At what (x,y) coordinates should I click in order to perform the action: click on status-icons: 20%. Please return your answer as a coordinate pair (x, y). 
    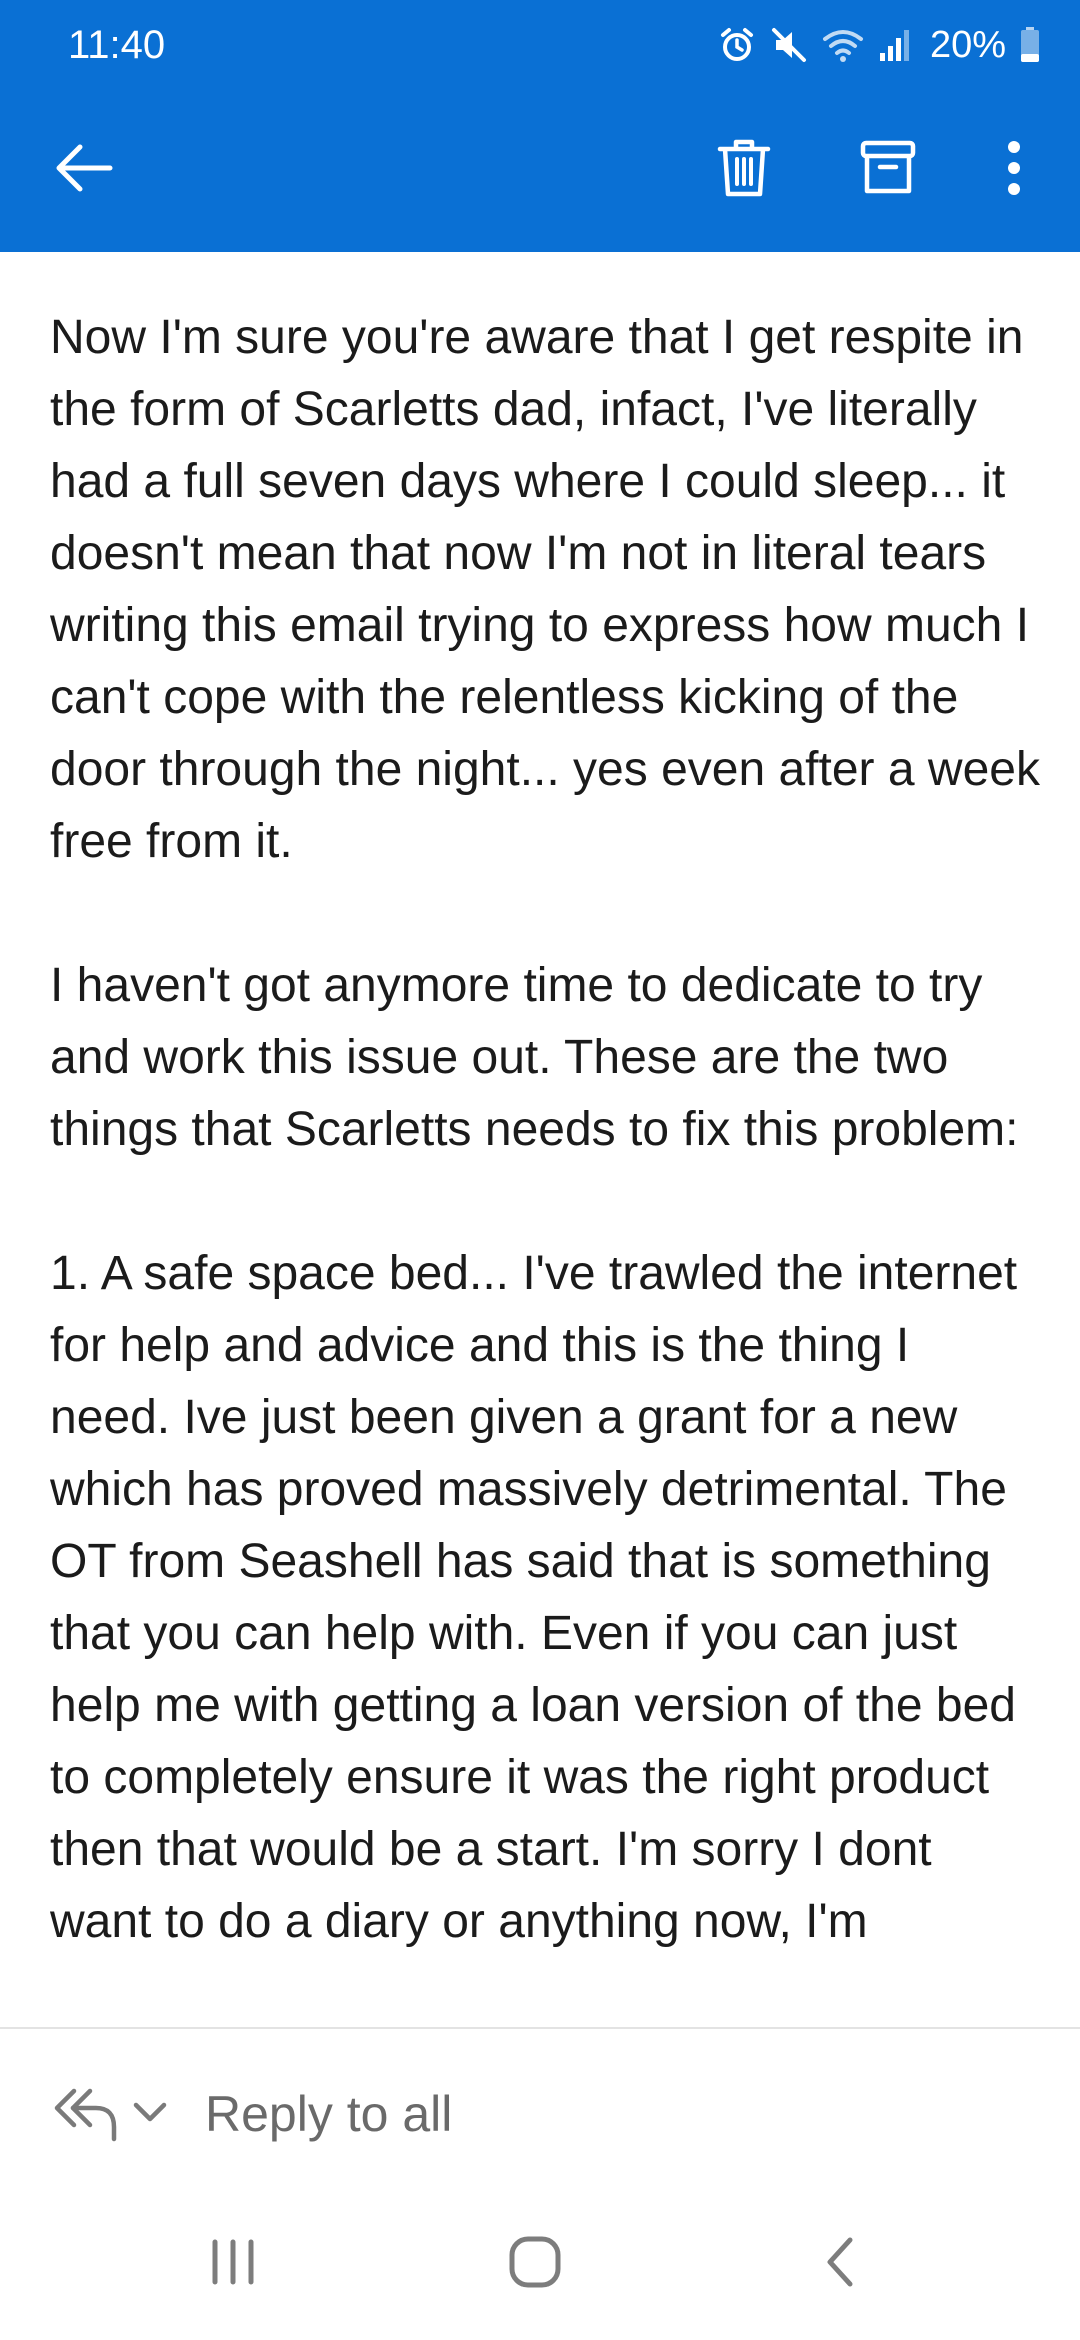
    Looking at the image, I should click on (879, 45).